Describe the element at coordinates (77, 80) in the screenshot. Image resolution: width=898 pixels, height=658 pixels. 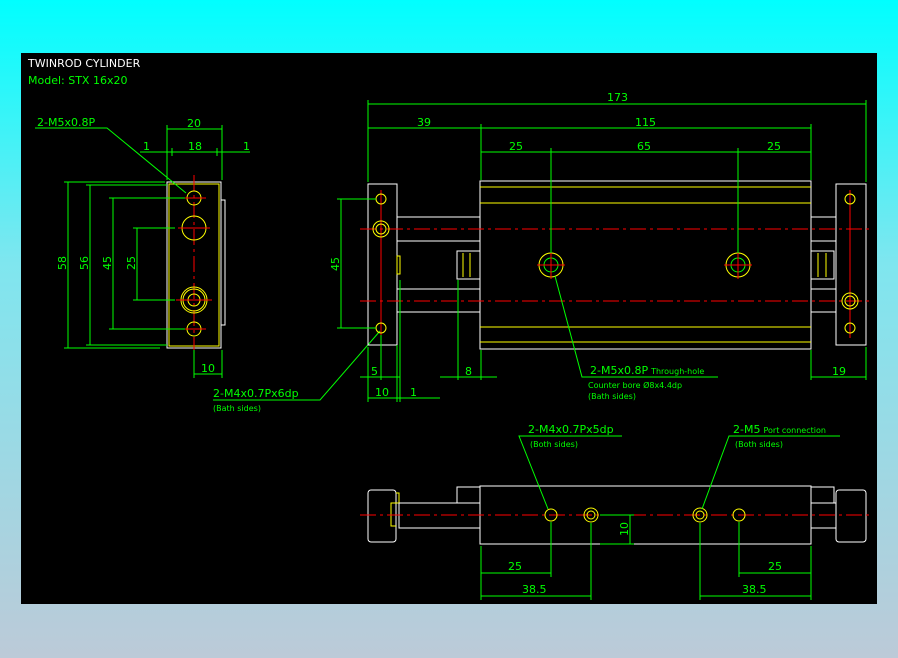
I see `model-label: Model: STX 16x20` at that location.